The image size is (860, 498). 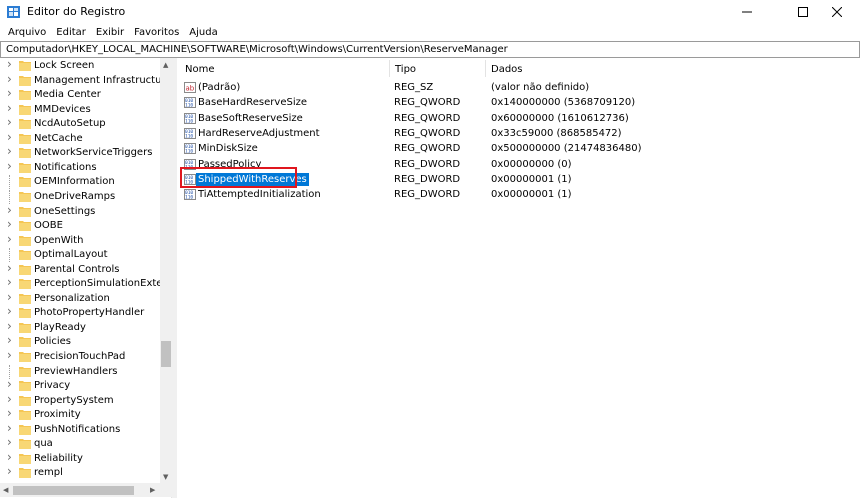 I want to click on tree-item-label: PreviewHandlers, so click(x=76, y=371).